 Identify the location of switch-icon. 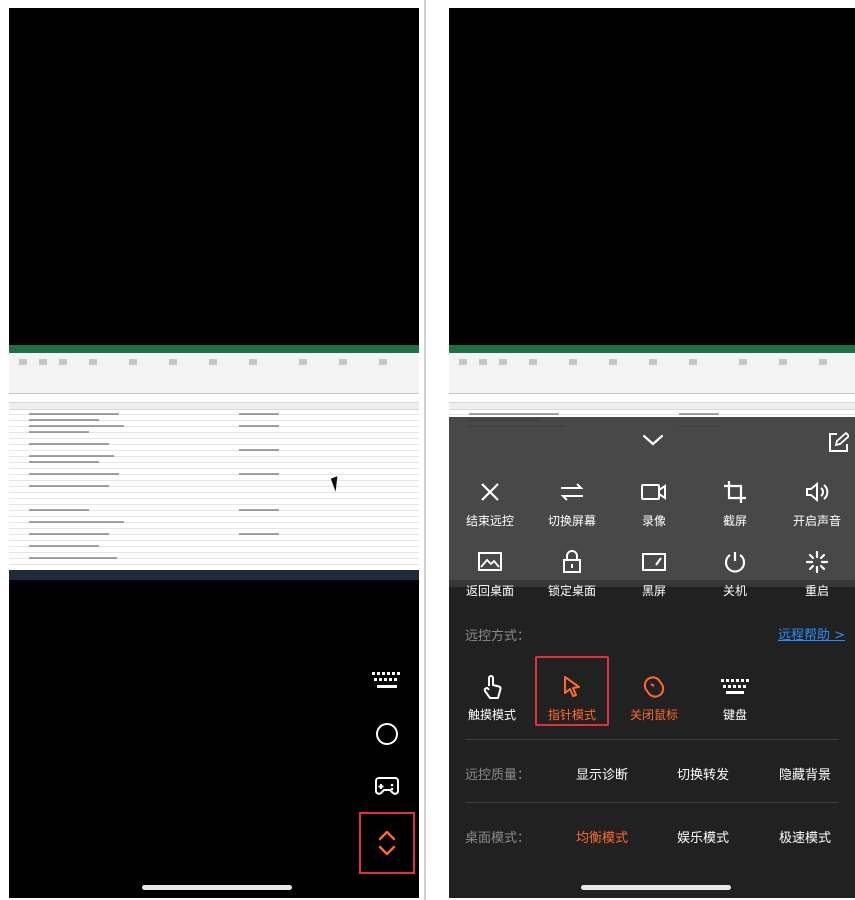
(572, 492).